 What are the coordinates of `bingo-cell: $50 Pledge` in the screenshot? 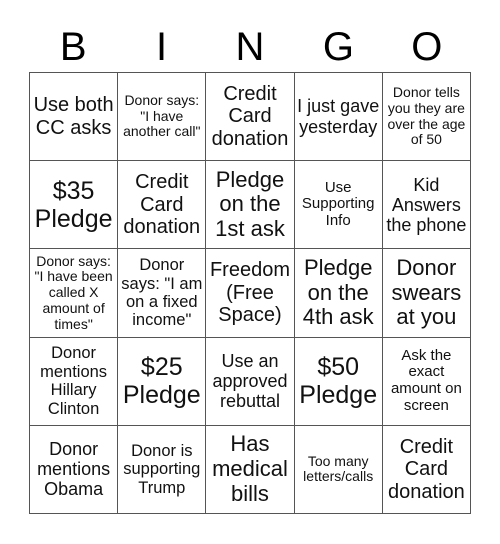 It's located at (338, 381).